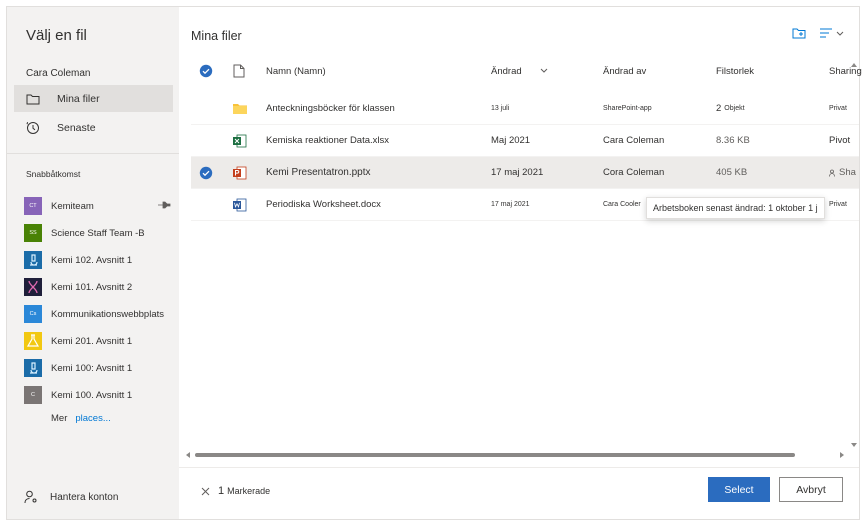 This screenshot has width=864, height=528. What do you see at coordinates (207, 172) in the screenshot?
I see `row-checkbox` at bounding box center [207, 172].